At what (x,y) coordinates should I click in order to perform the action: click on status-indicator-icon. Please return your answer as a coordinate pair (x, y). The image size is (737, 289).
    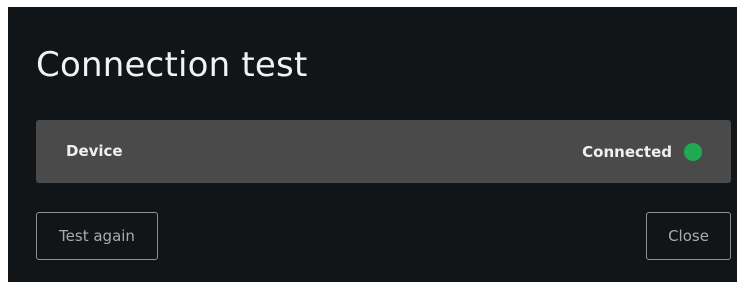
    Looking at the image, I should click on (693, 151).